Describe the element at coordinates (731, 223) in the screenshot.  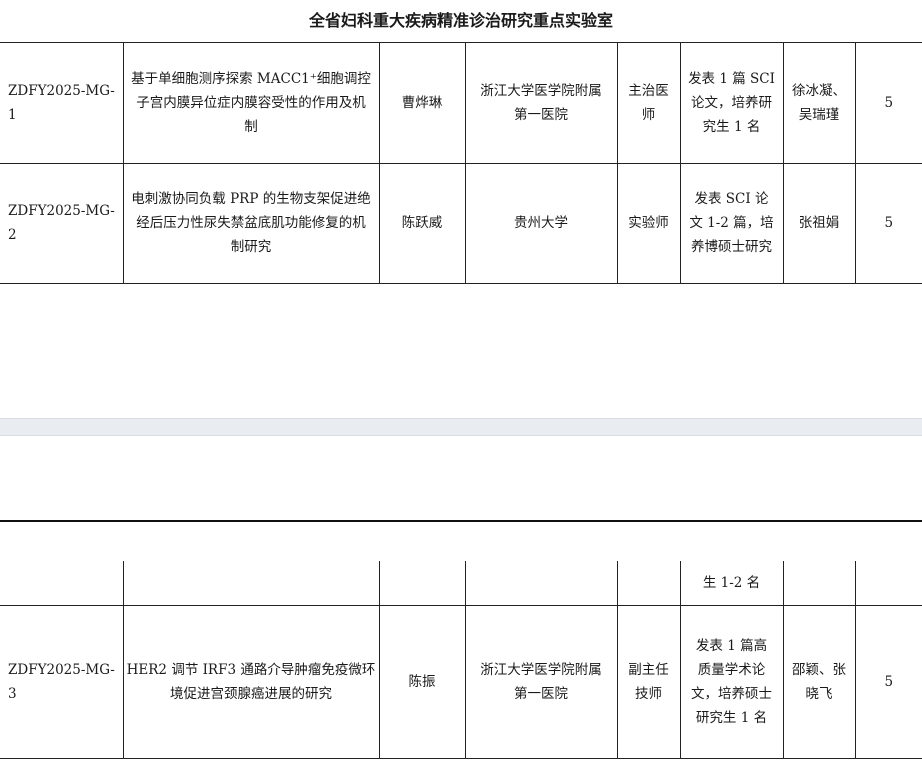
I see `project-outcome: 发表 SCI 论 文 1-2 篇，培 养博硕士研究` at that location.